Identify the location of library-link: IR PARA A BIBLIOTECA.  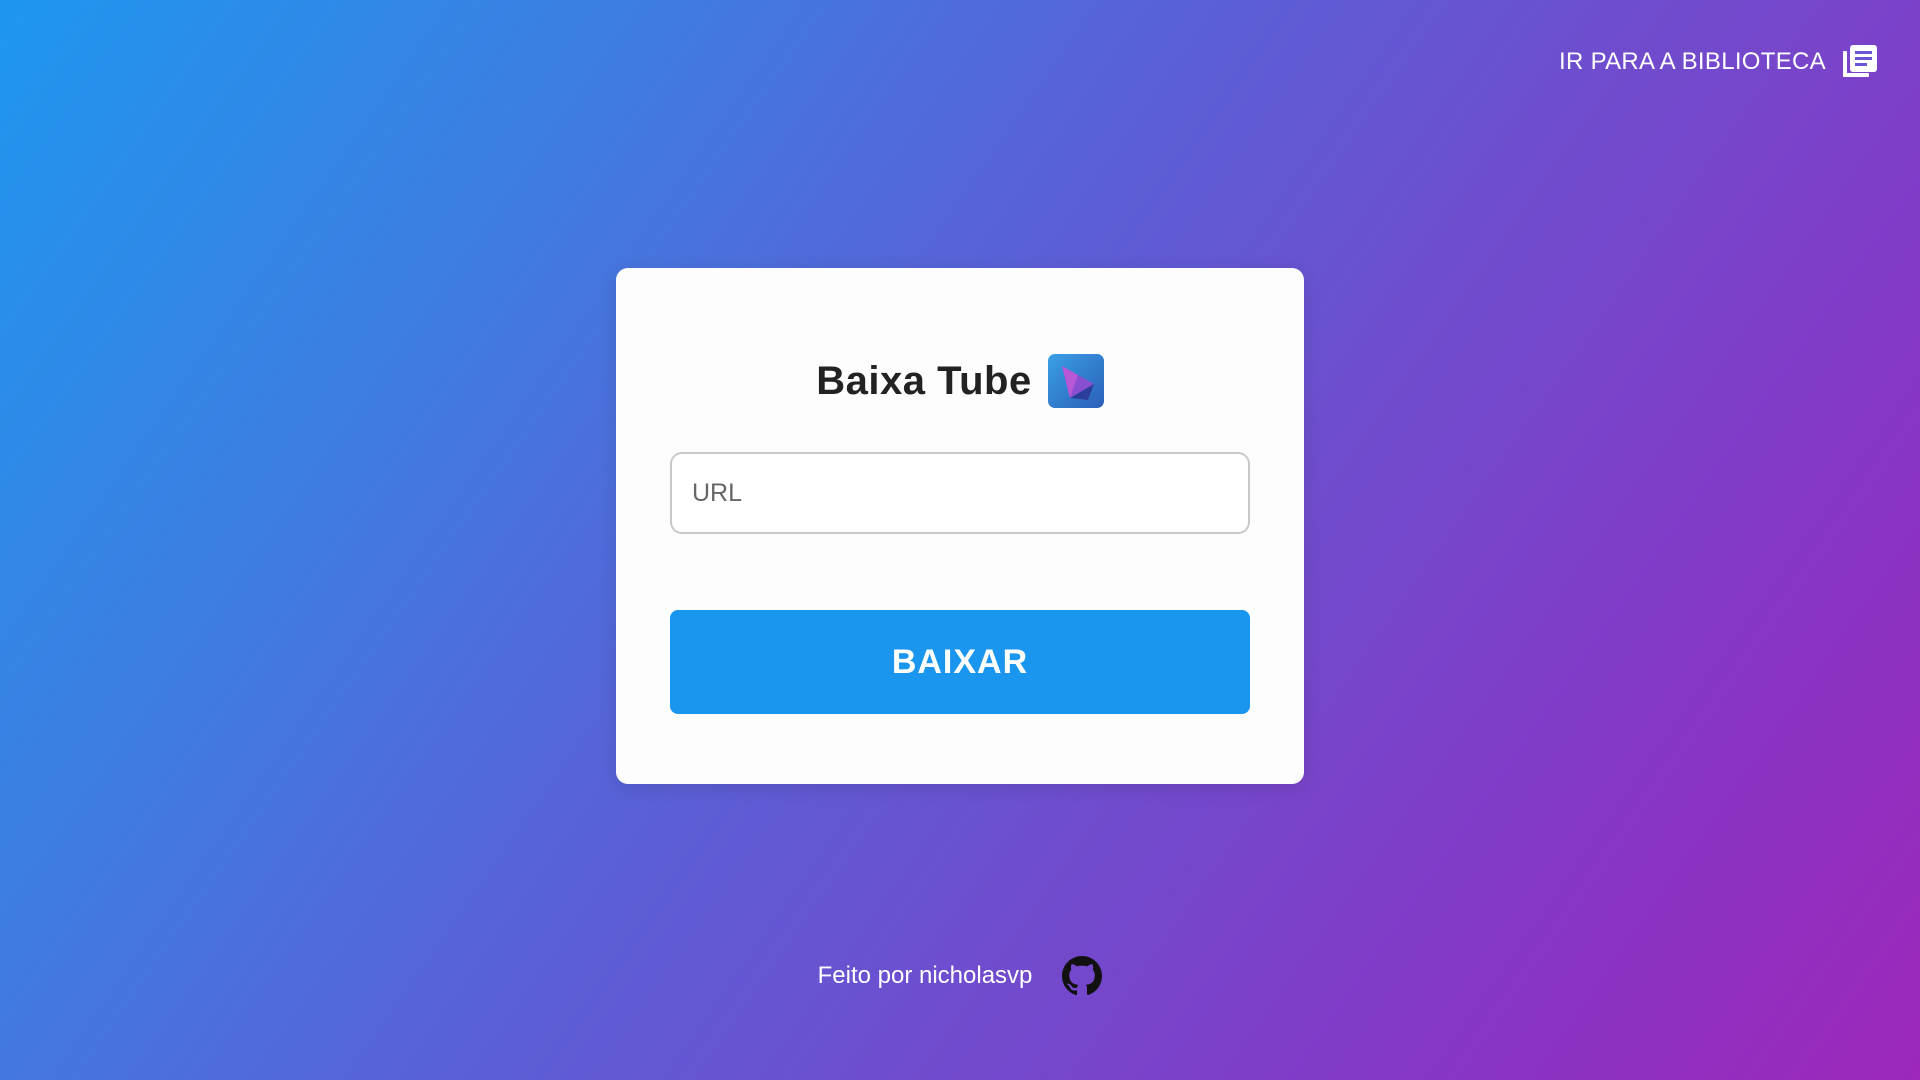
(1718, 62).